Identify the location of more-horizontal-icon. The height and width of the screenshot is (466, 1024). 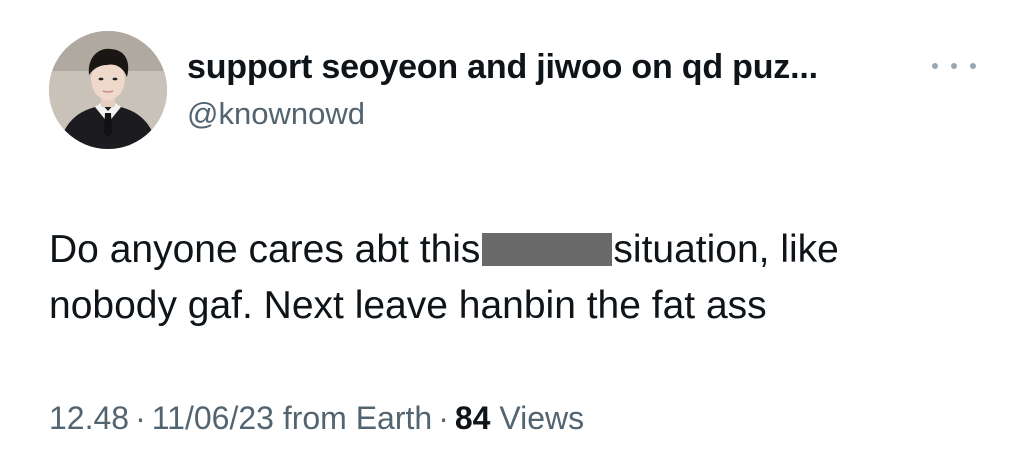
(935, 66).